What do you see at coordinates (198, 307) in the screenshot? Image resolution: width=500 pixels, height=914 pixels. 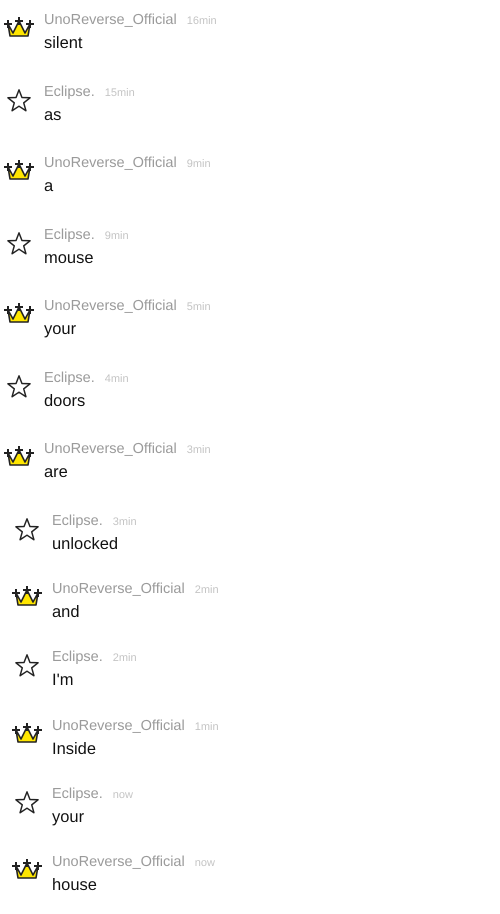 I see `timestamp: 5min` at bounding box center [198, 307].